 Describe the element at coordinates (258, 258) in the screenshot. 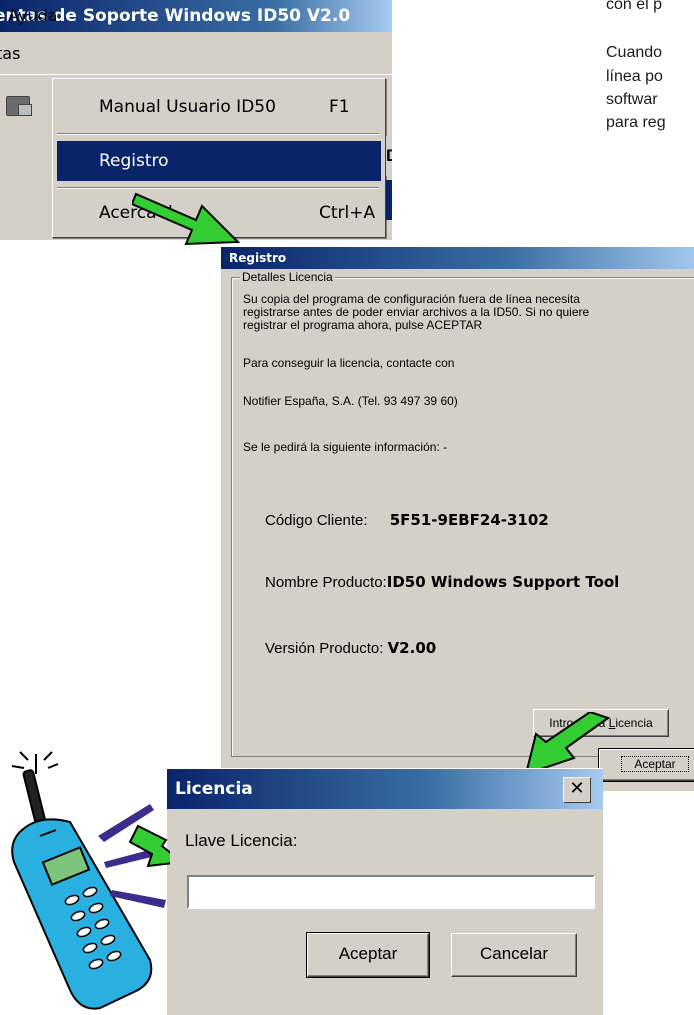

I see `registro-title: Registro` at that location.